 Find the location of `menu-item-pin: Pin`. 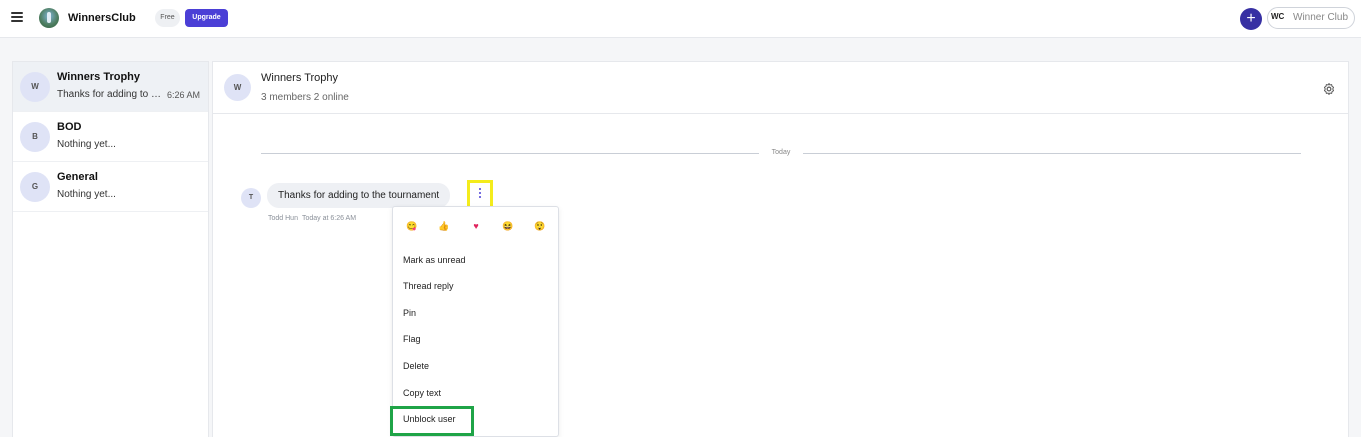

menu-item-pin: Pin is located at coordinates (409, 313).